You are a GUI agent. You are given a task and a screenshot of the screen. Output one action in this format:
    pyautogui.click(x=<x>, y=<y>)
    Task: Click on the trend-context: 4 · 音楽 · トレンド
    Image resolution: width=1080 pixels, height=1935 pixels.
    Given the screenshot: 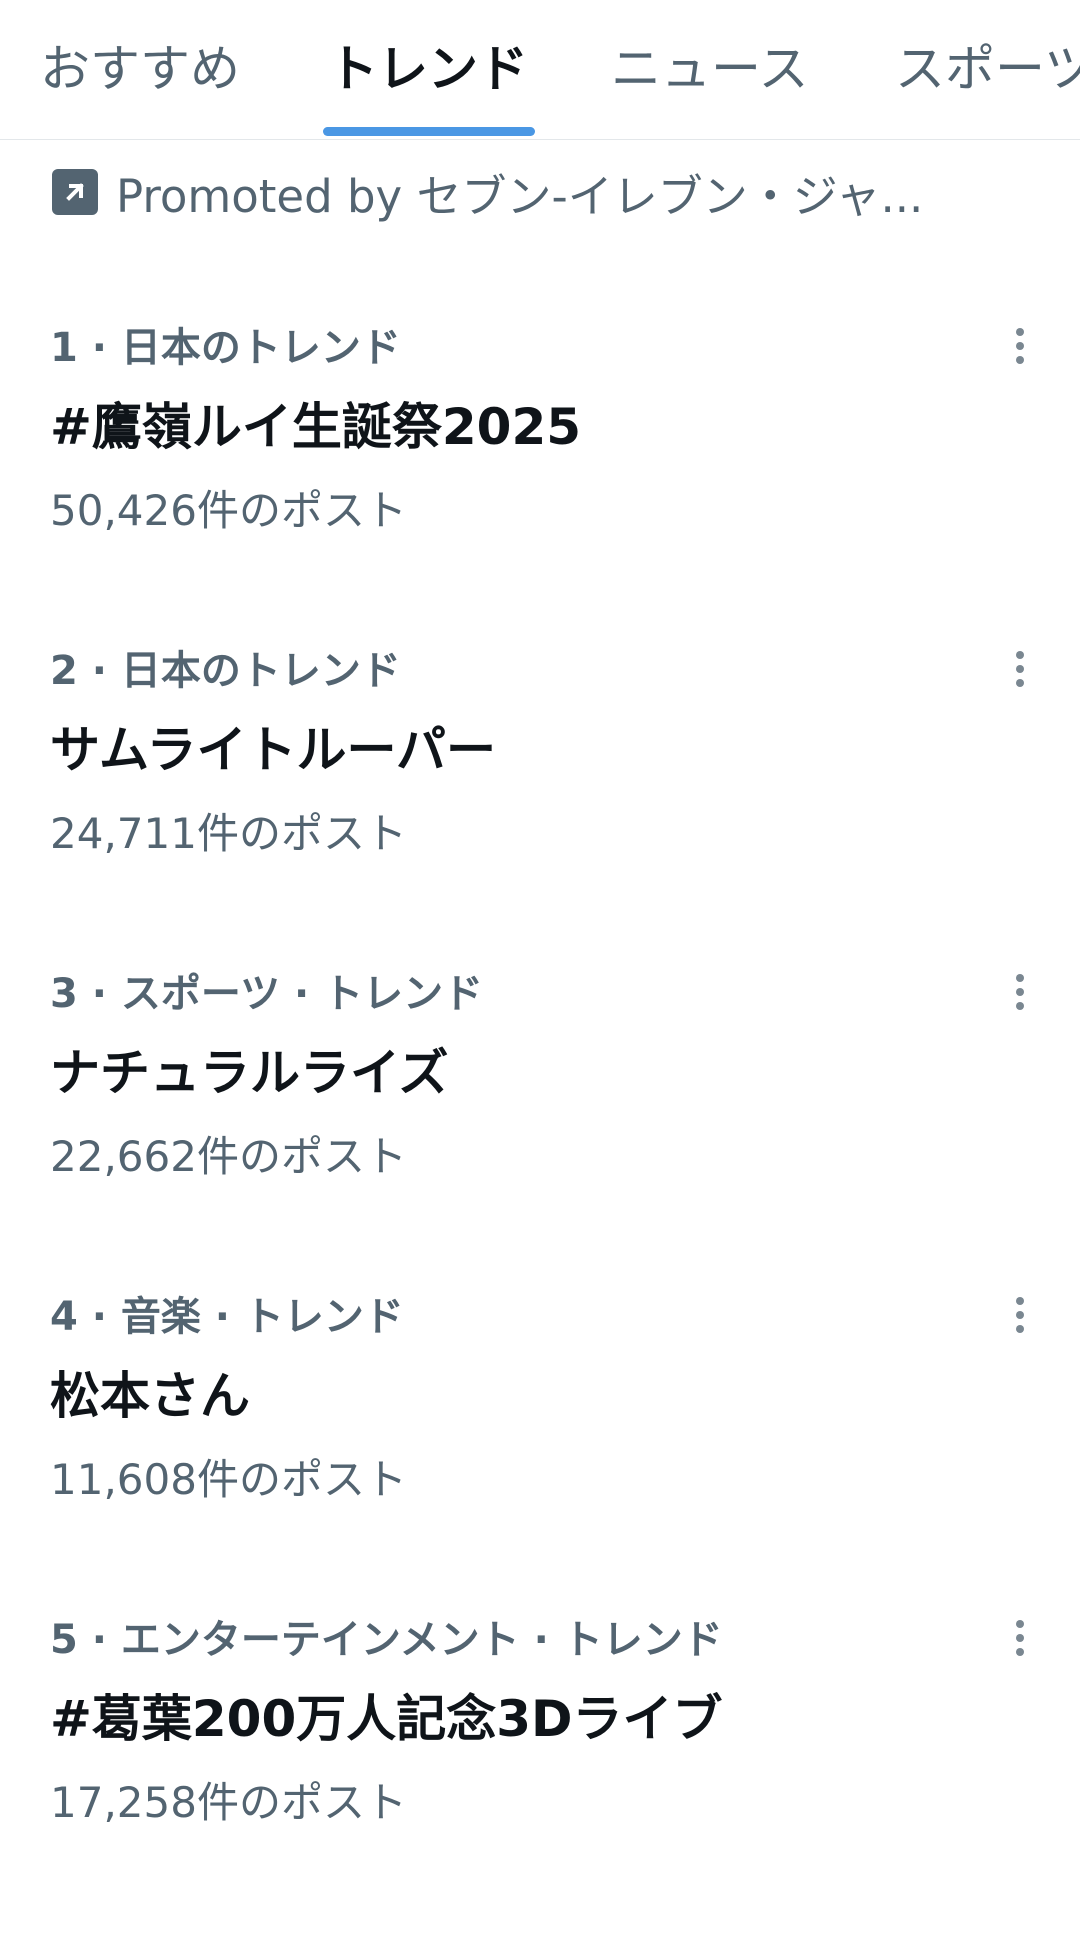 What is the action you would take?
    pyautogui.click(x=227, y=1317)
    